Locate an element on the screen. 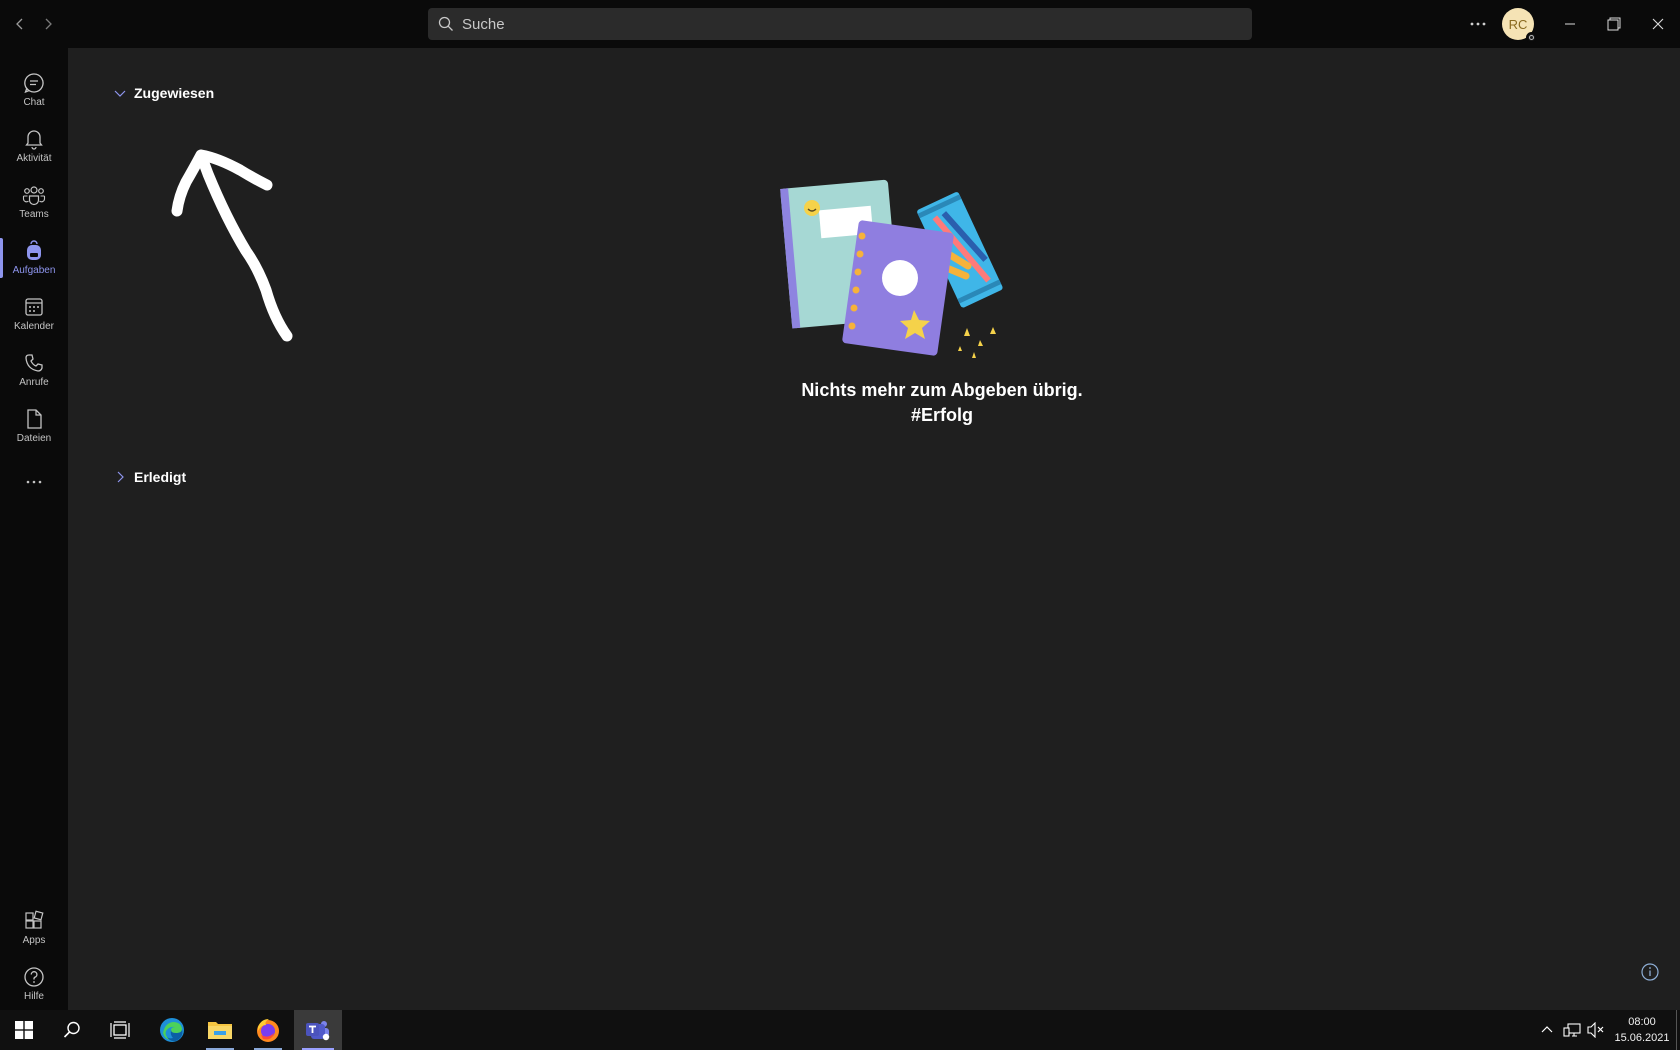 Image resolution: width=1680 pixels, height=1050 pixels. backpack-icon is located at coordinates (34, 250).